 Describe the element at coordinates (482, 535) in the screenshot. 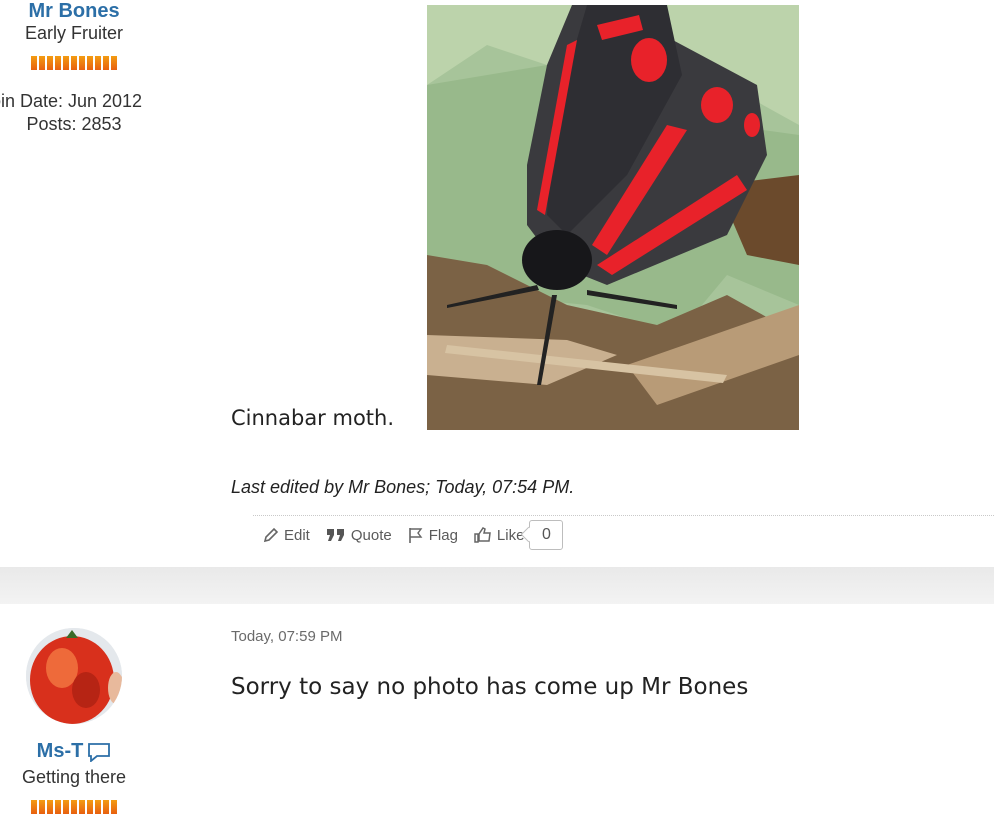

I see `thumbs-up-icon` at that location.